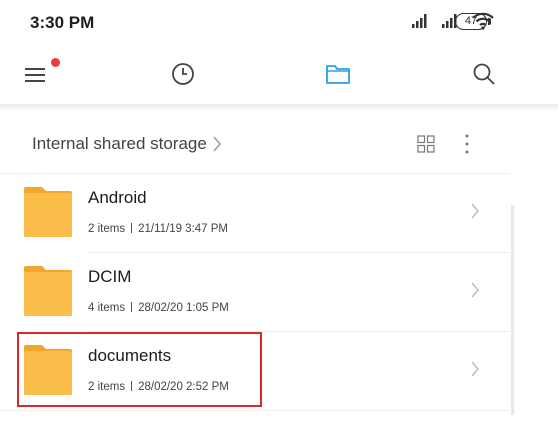 This screenshot has width=558, height=427. I want to click on hamburger-menu-icon, so click(36, 74).